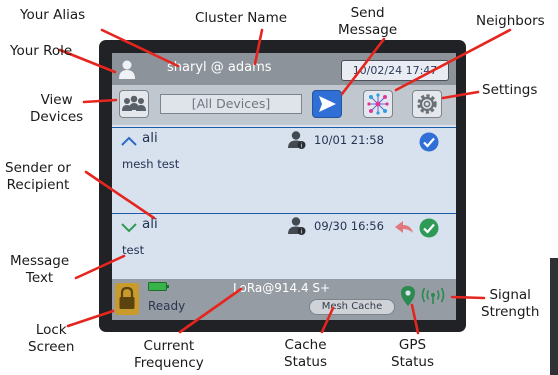  What do you see at coordinates (133, 250) in the screenshot?
I see `message-text: test` at bounding box center [133, 250].